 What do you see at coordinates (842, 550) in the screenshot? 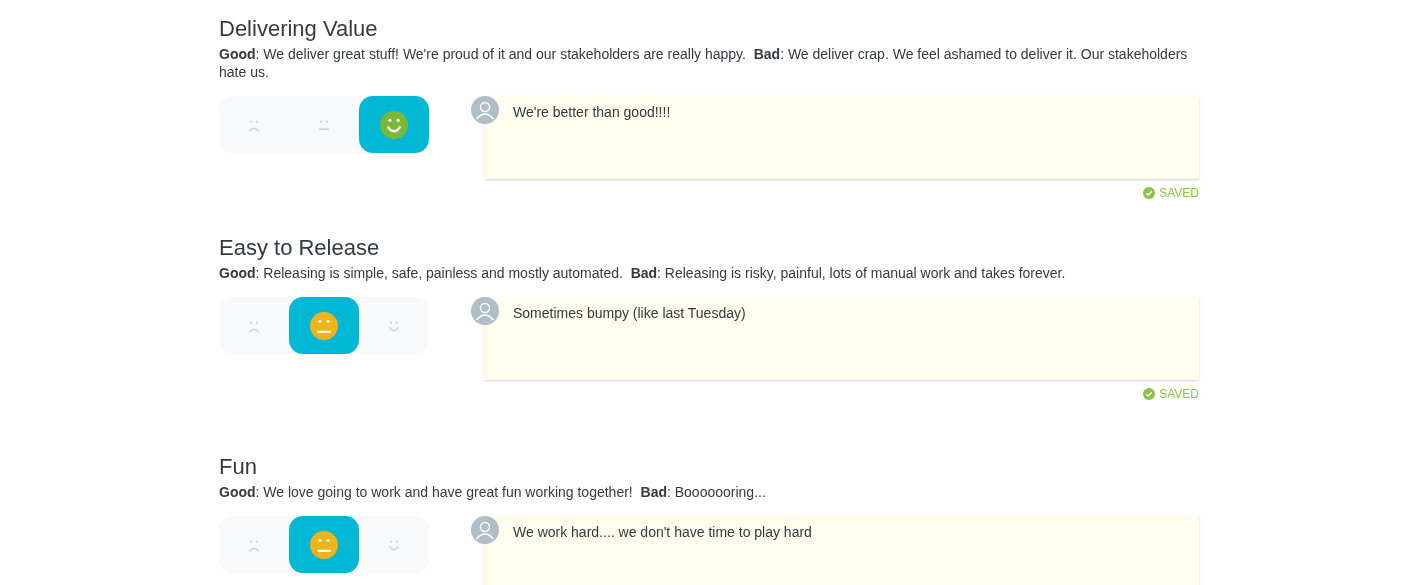
I see `comment-box: We work hard.... we don't have time to play hard` at bounding box center [842, 550].